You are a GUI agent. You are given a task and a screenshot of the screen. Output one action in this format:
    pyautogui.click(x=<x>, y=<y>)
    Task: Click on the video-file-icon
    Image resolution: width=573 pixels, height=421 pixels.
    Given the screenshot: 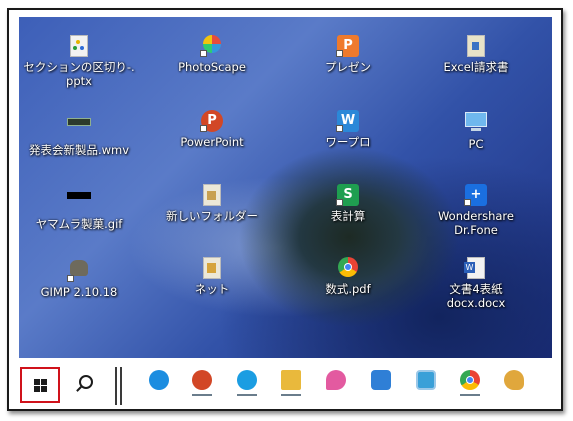 What is the action you would take?
    pyautogui.click(x=79, y=129)
    